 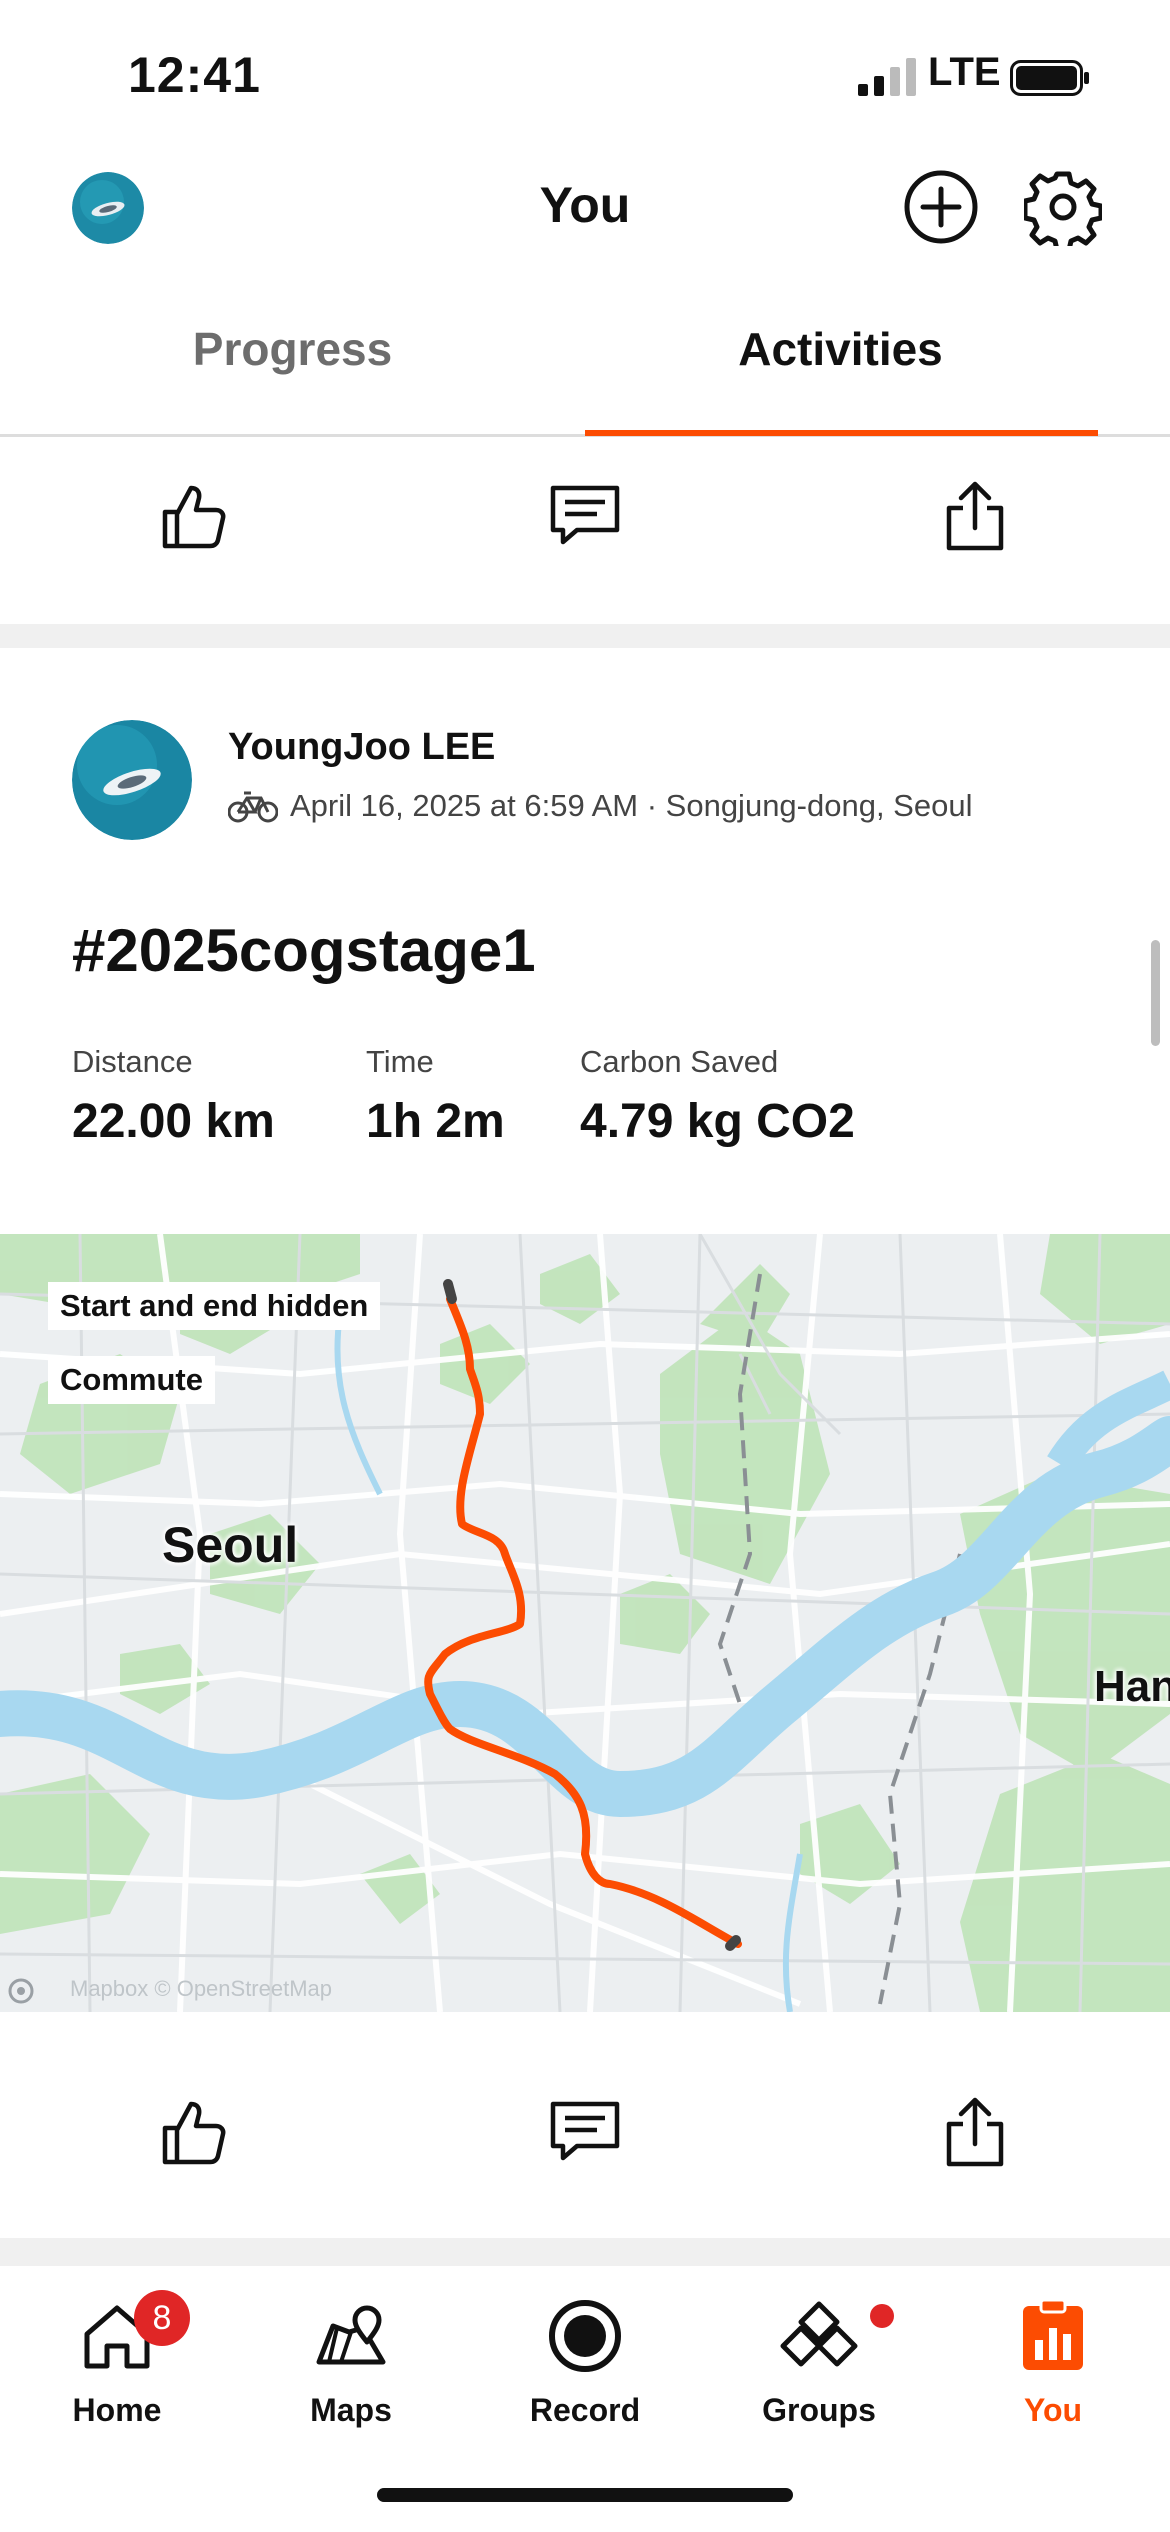 What do you see at coordinates (351, 2410) in the screenshot?
I see `nav-maps-label: Maps` at bounding box center [351, 2410].